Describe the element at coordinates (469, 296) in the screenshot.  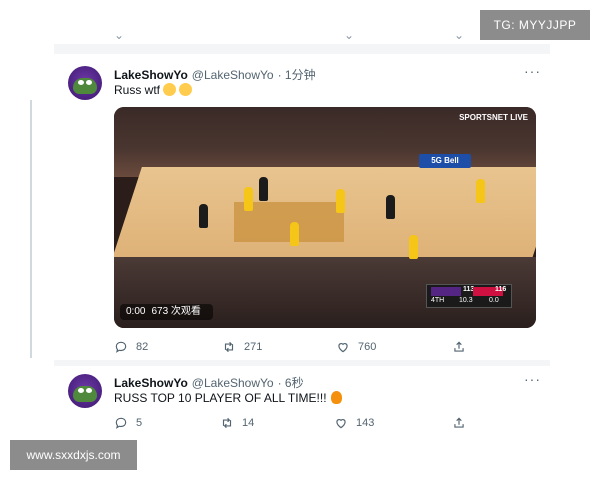
I see `scorebug: 113 116 4TH 10.3 0.0` at that location.